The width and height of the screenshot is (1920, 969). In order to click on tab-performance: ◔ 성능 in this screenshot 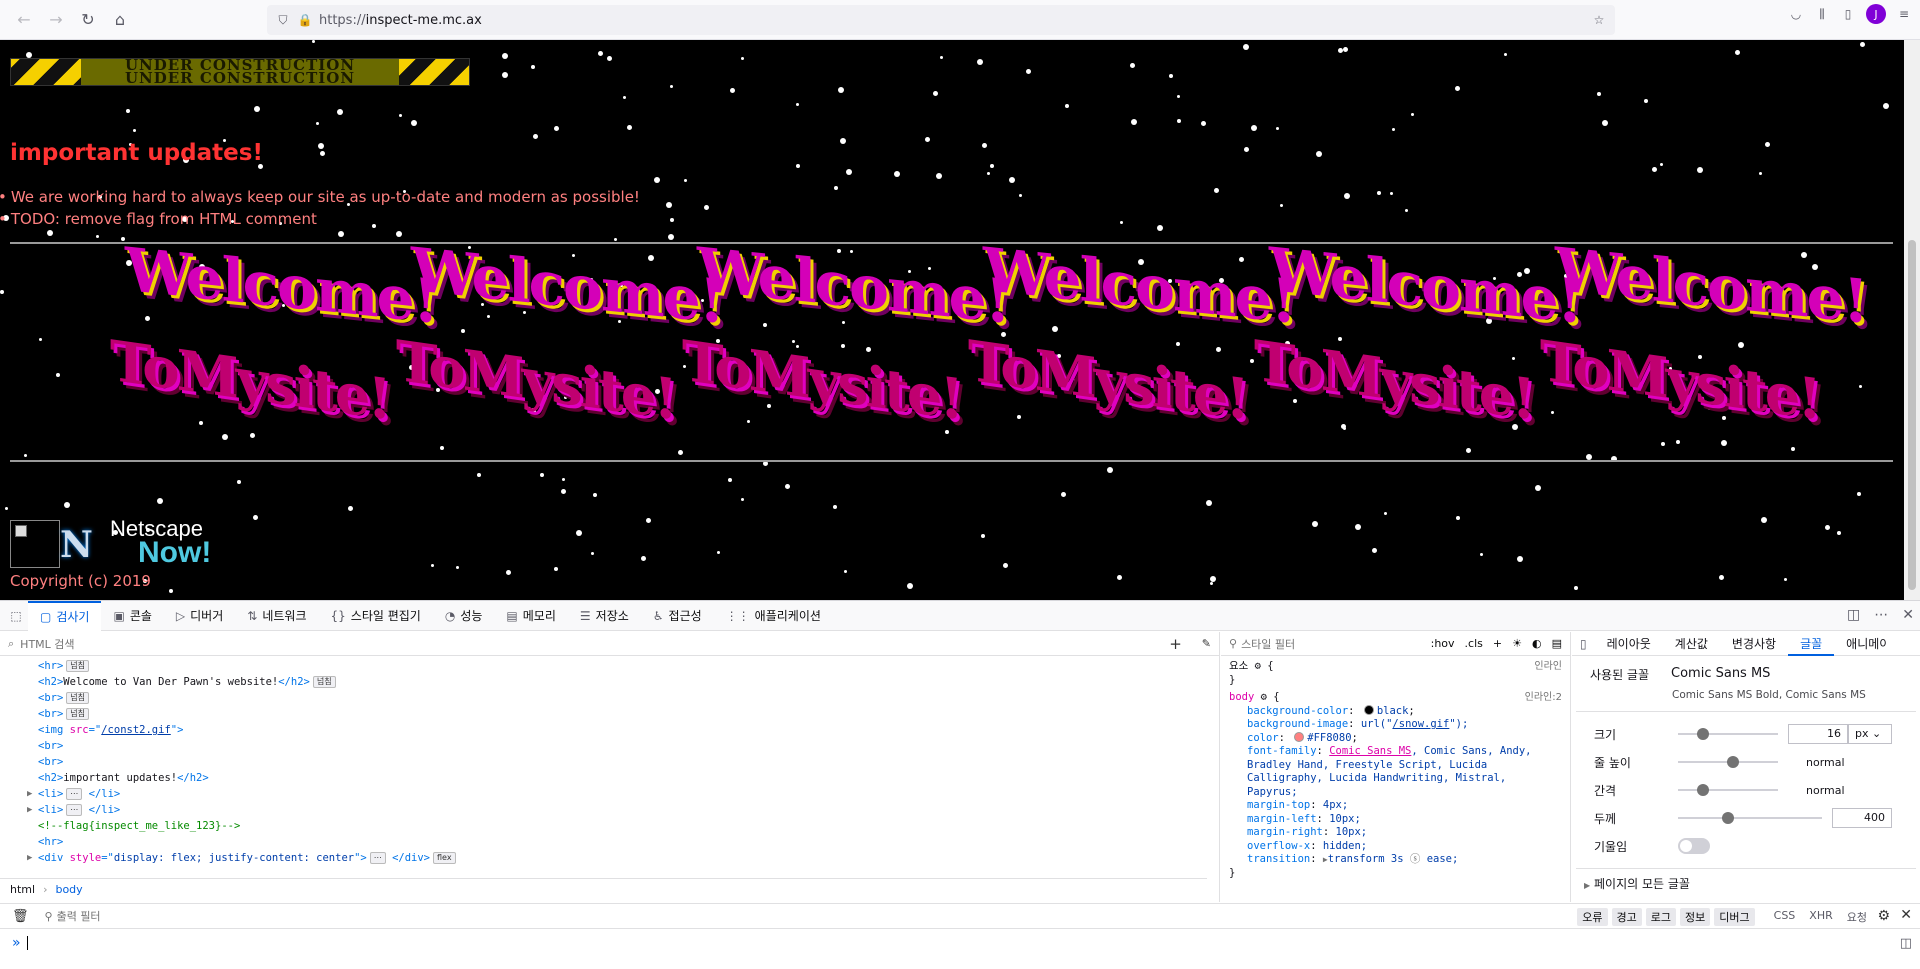, I will do `click(464, 616)`.